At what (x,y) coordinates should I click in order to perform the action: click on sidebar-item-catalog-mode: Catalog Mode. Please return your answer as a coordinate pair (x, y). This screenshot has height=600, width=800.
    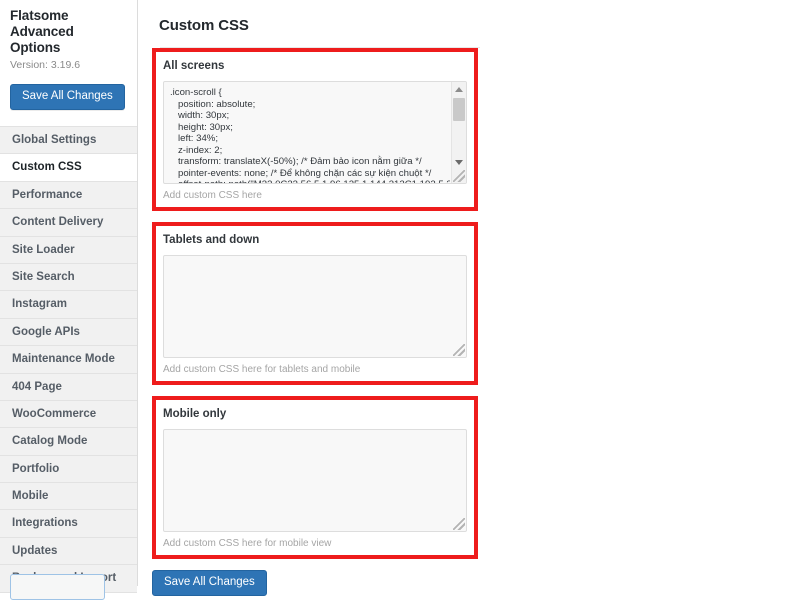
    Looking at the image, I should click on (68, 442).